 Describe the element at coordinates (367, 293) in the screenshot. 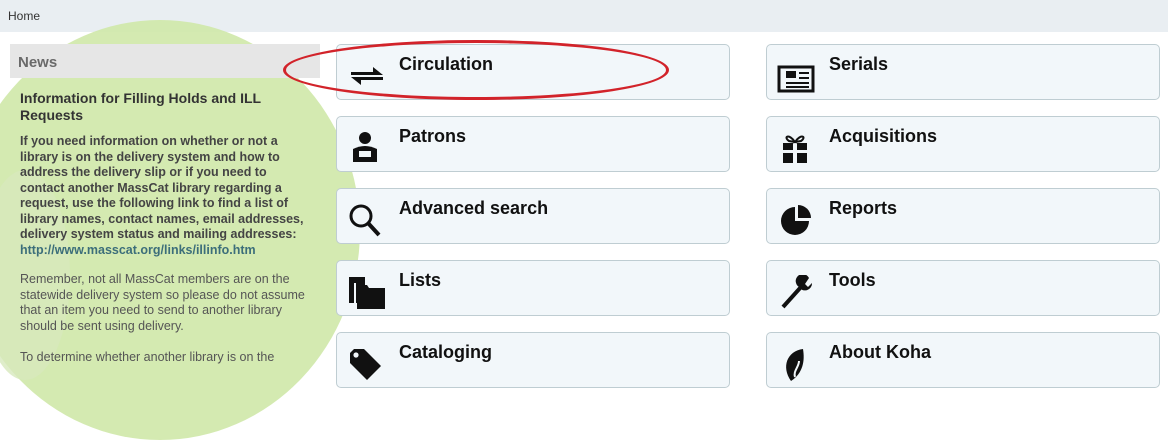

I see `folders-icon` at that location.